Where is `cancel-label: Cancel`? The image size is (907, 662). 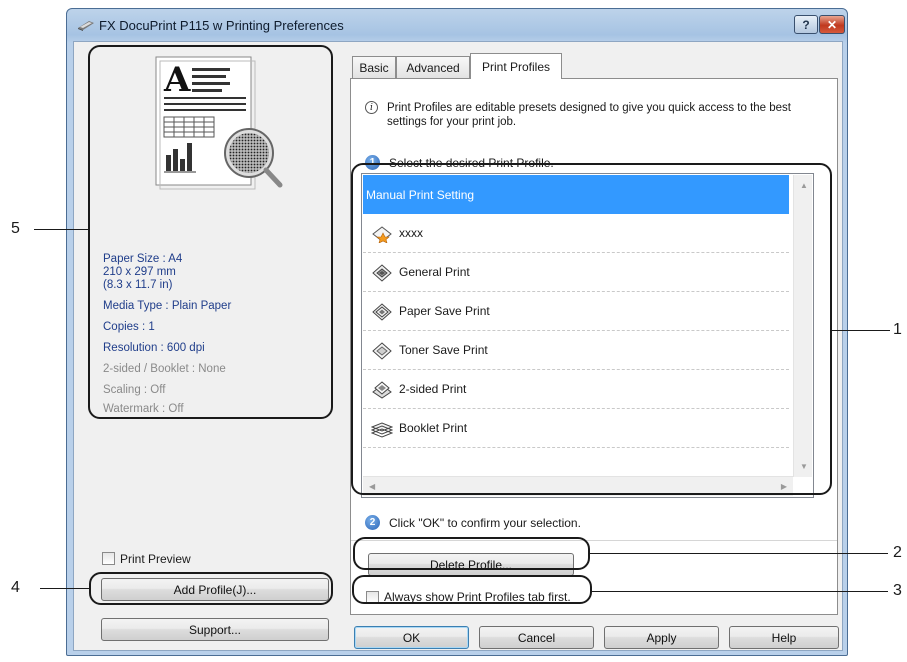 cancel-label: Cancel is located at coordinates (536, 637).